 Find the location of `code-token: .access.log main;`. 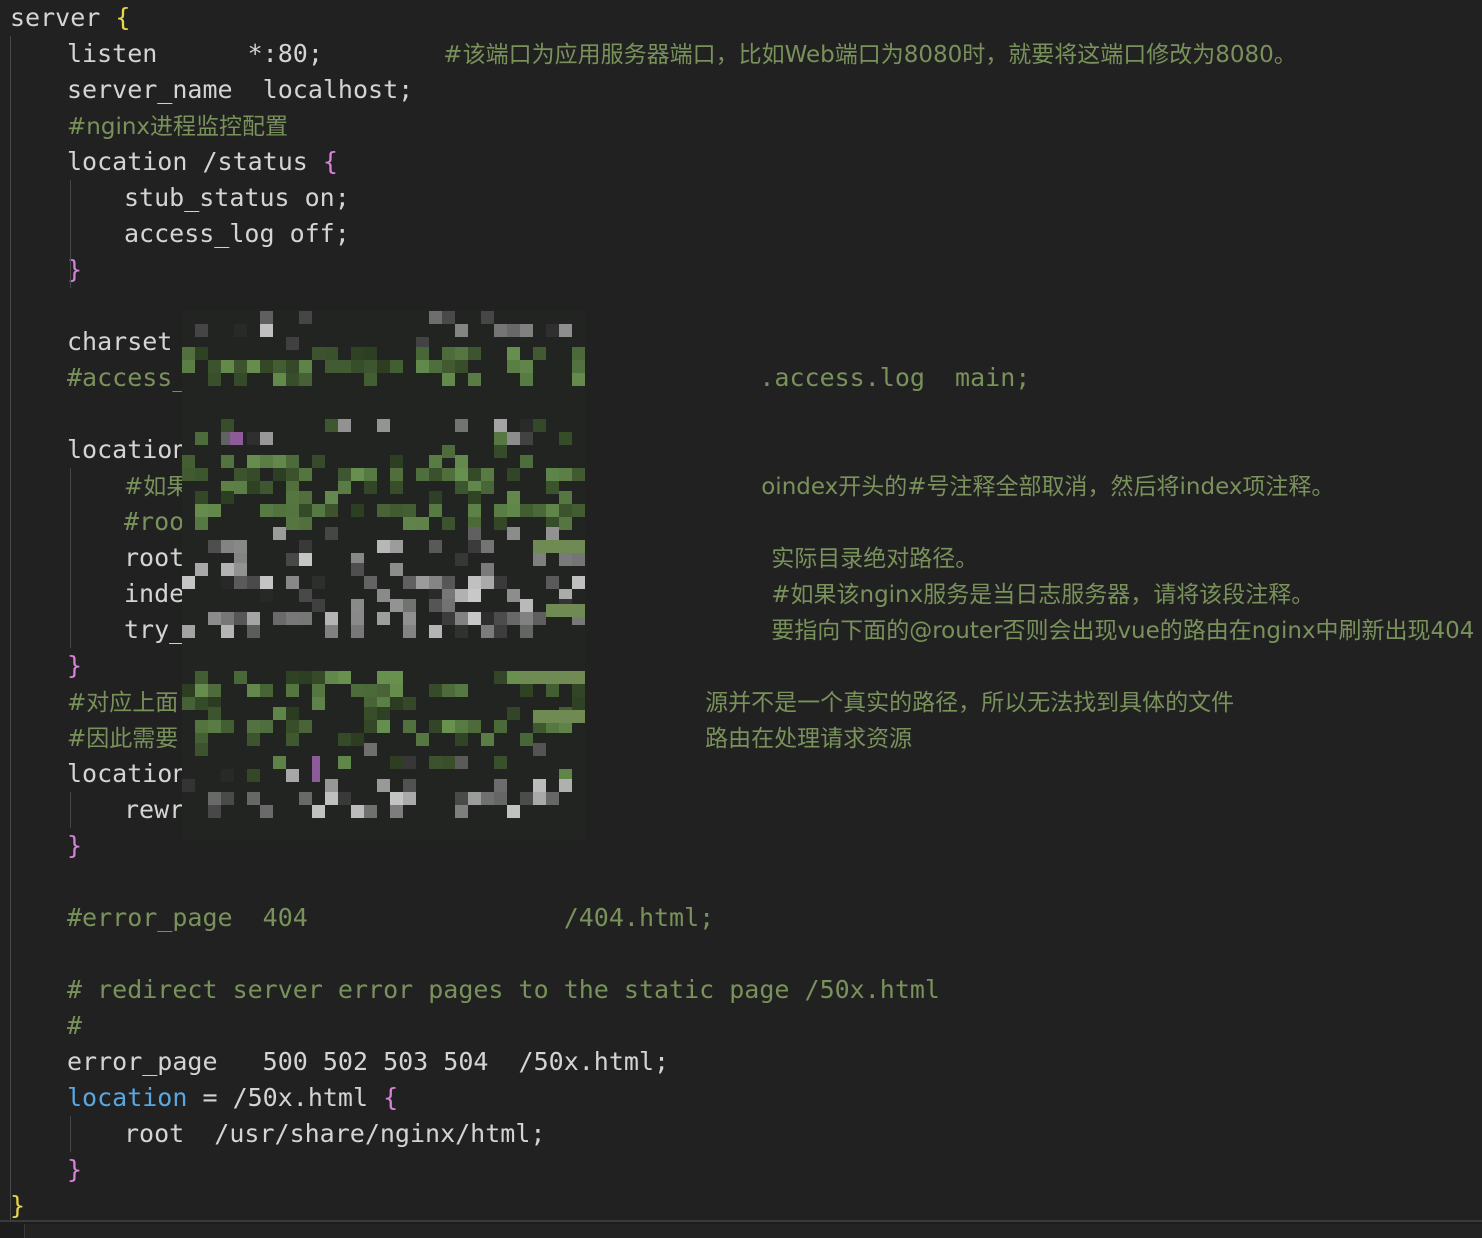

code-token: .access.log main; is located at coordinates (895, 377).